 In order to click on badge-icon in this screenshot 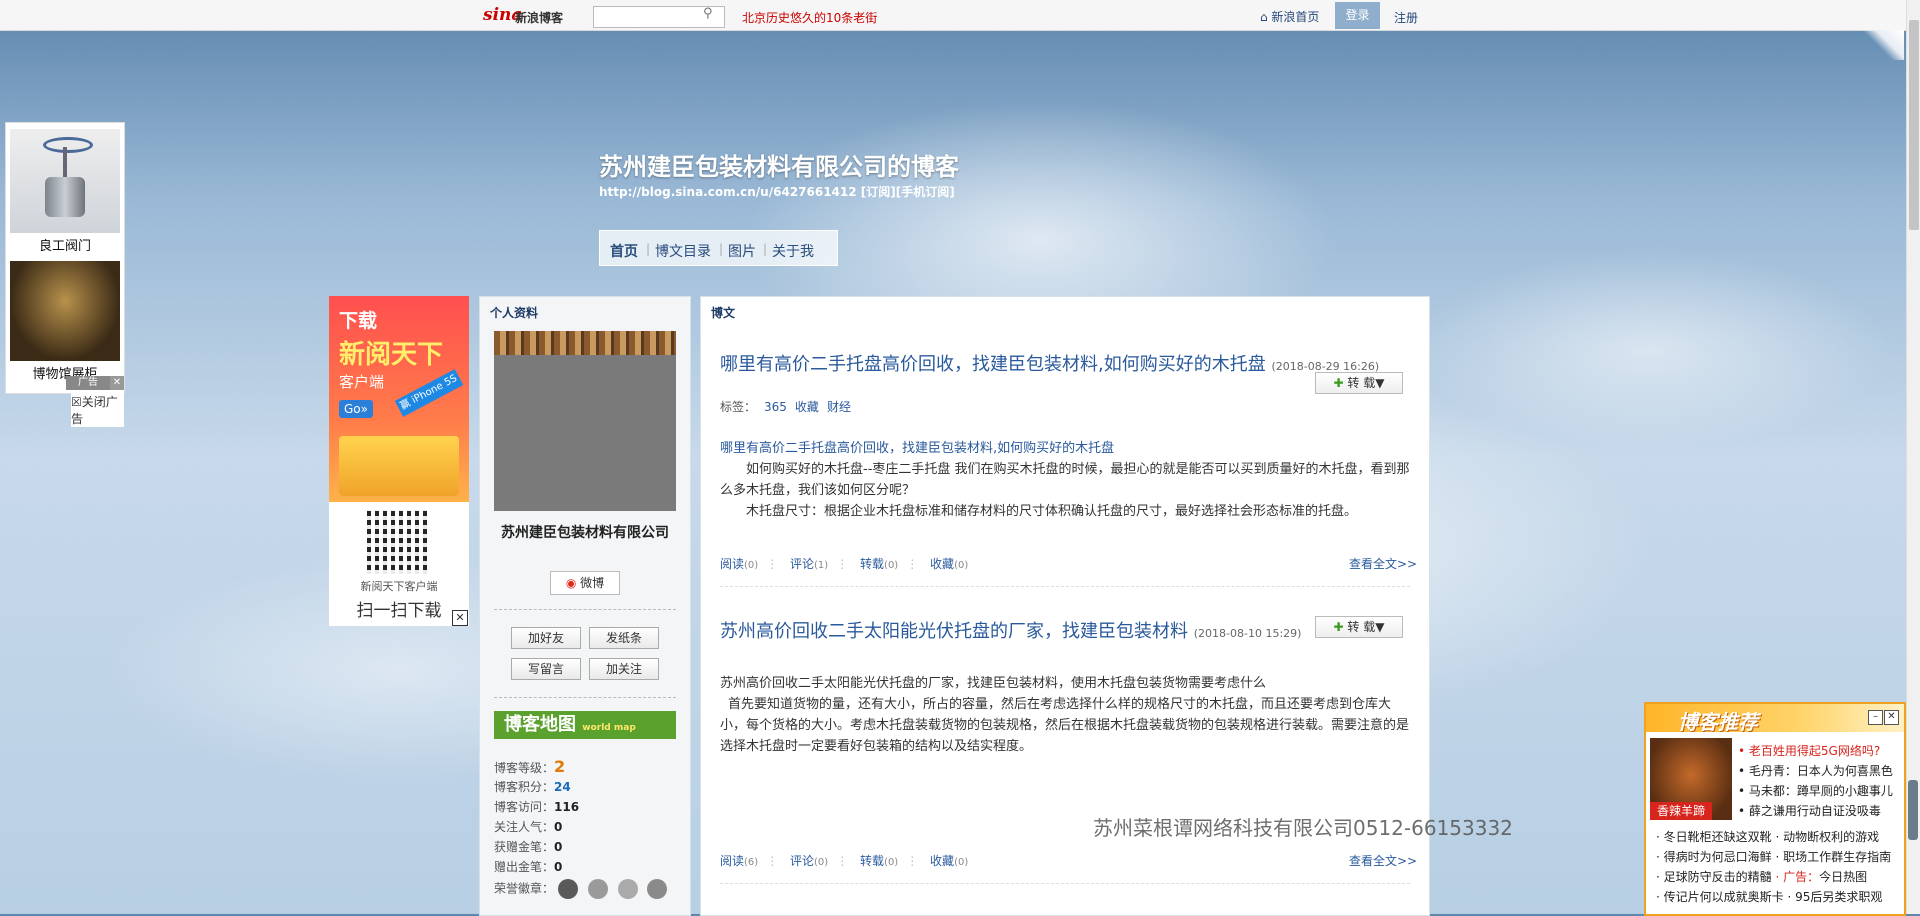, I will do `click(567, 889)`.